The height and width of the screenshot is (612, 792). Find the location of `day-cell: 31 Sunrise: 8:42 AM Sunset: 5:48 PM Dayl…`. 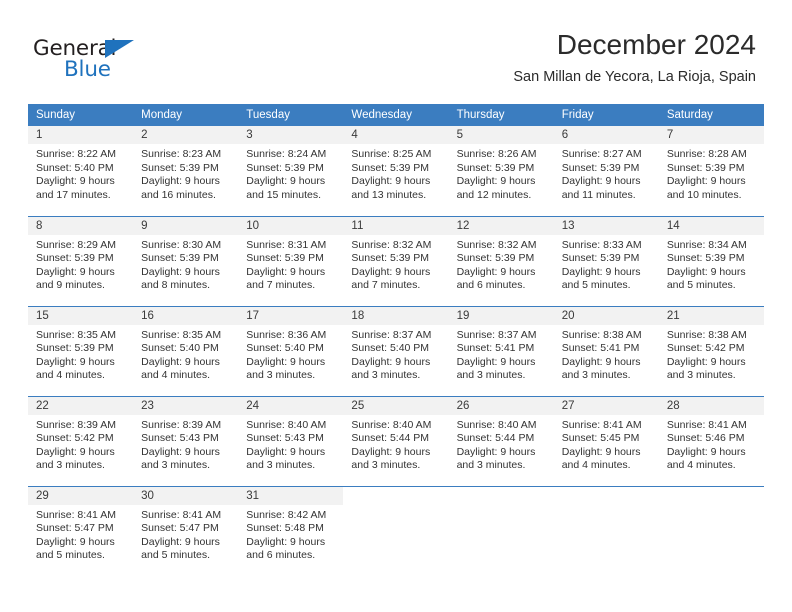

day-cell: 31 Sunrise: 8:42 AM Sunset: 5:48 PM Dayl… is located at coordinates (291, 530).